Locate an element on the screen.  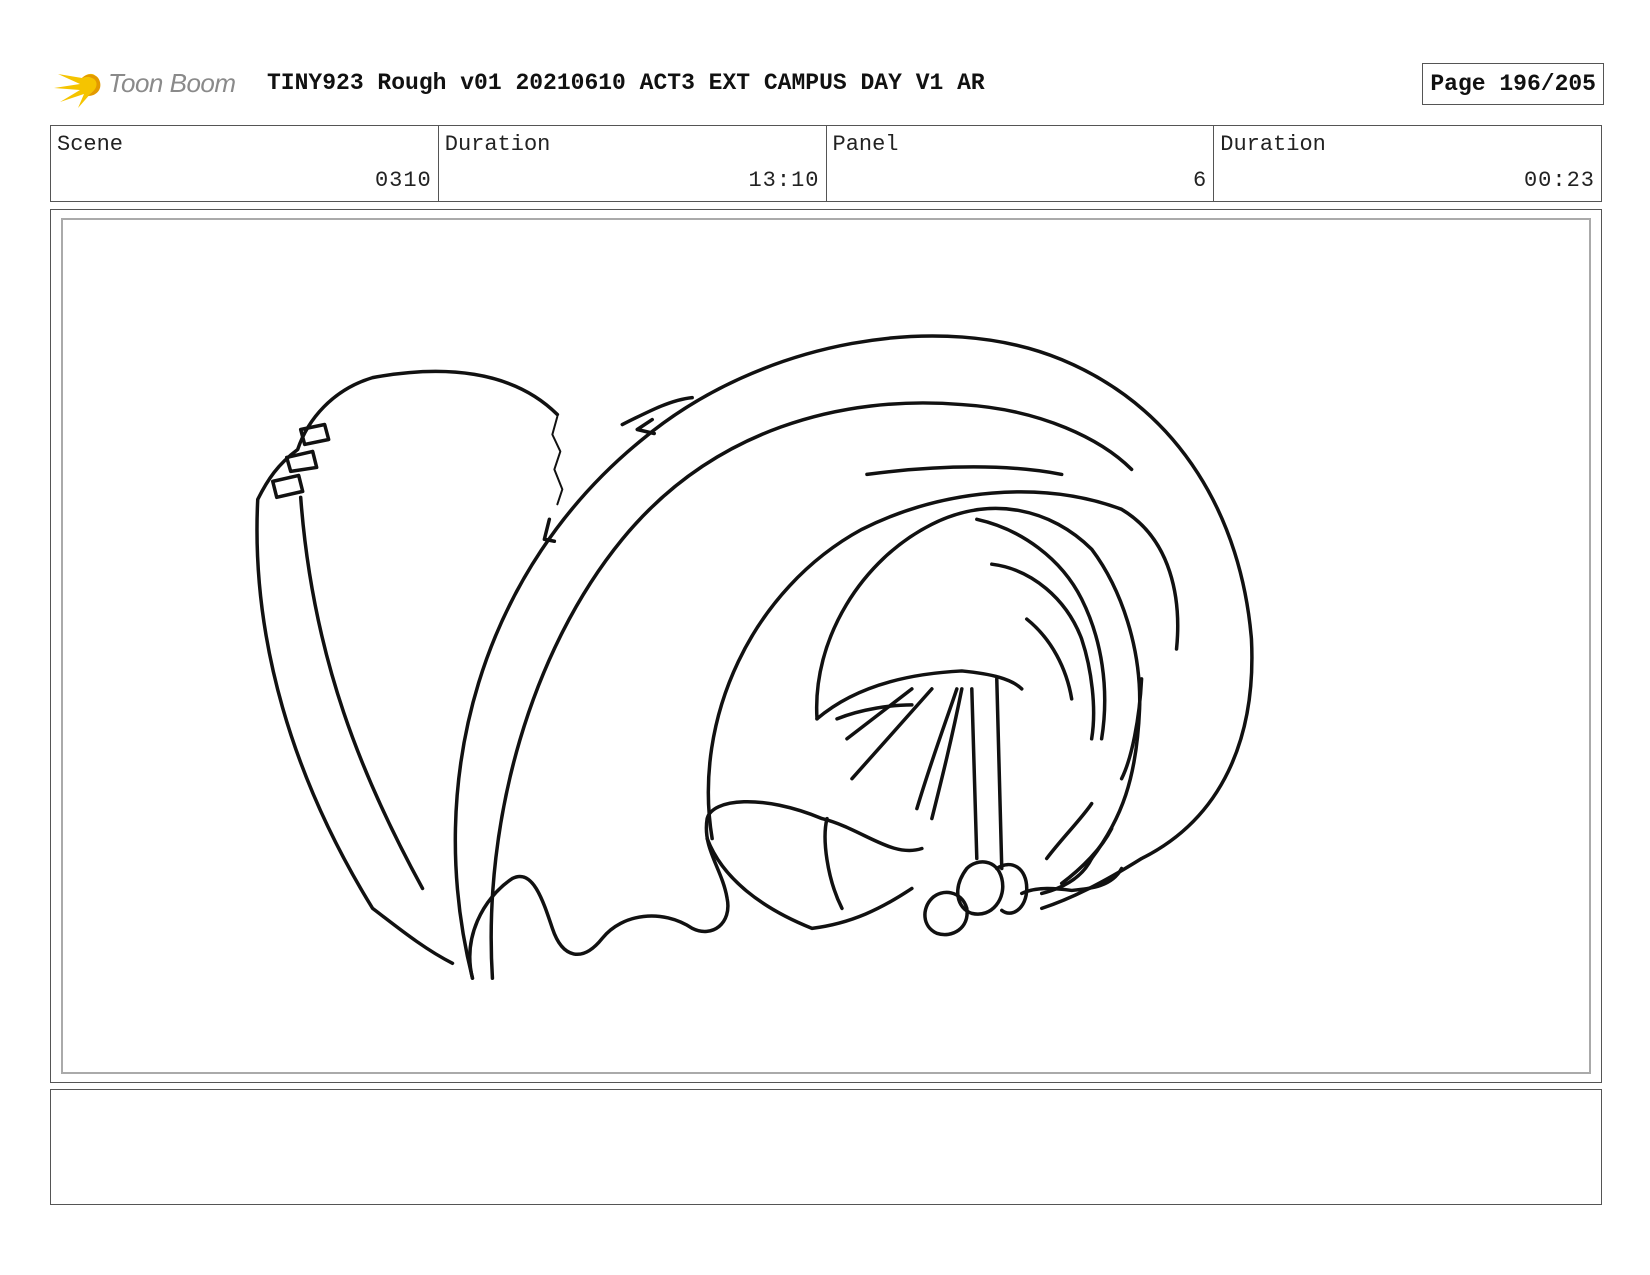
sketch-wavy-edge is located at coordinates (696, 890).